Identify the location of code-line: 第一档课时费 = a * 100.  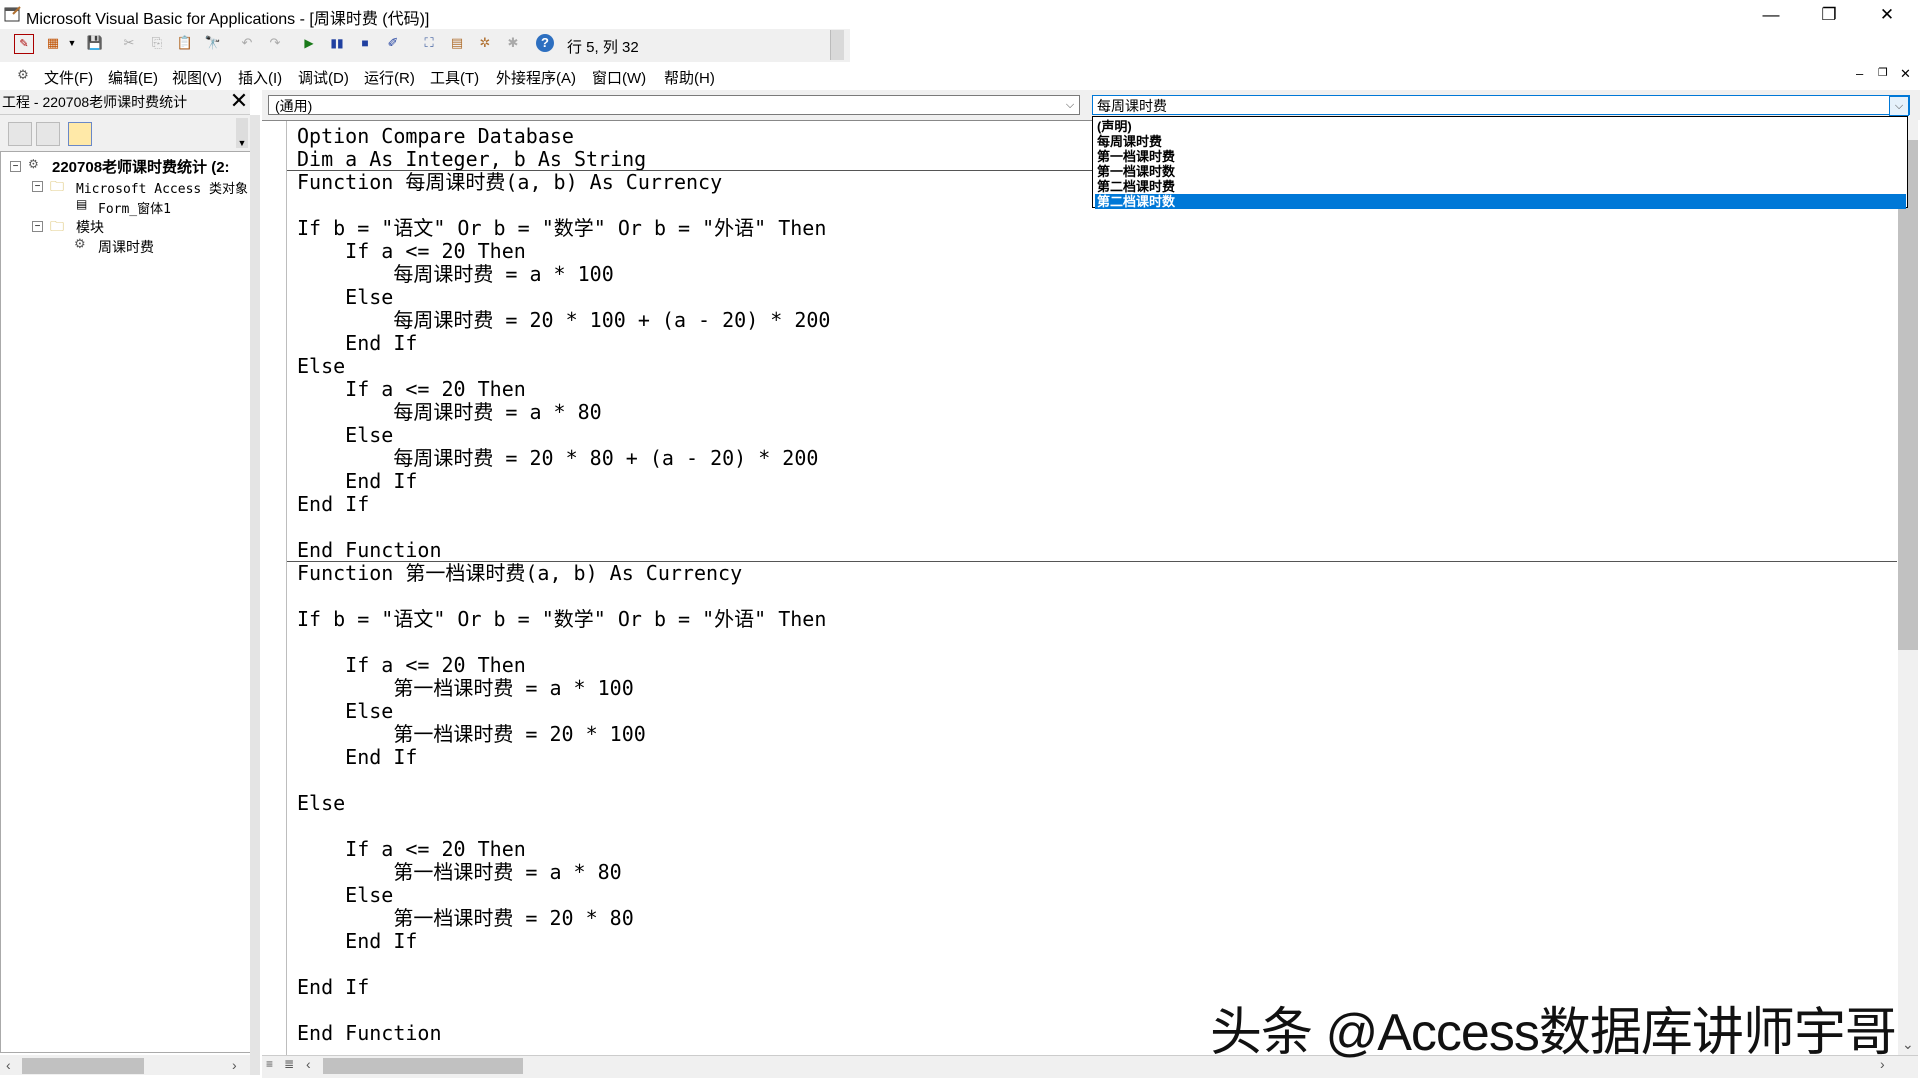
(465, 688).